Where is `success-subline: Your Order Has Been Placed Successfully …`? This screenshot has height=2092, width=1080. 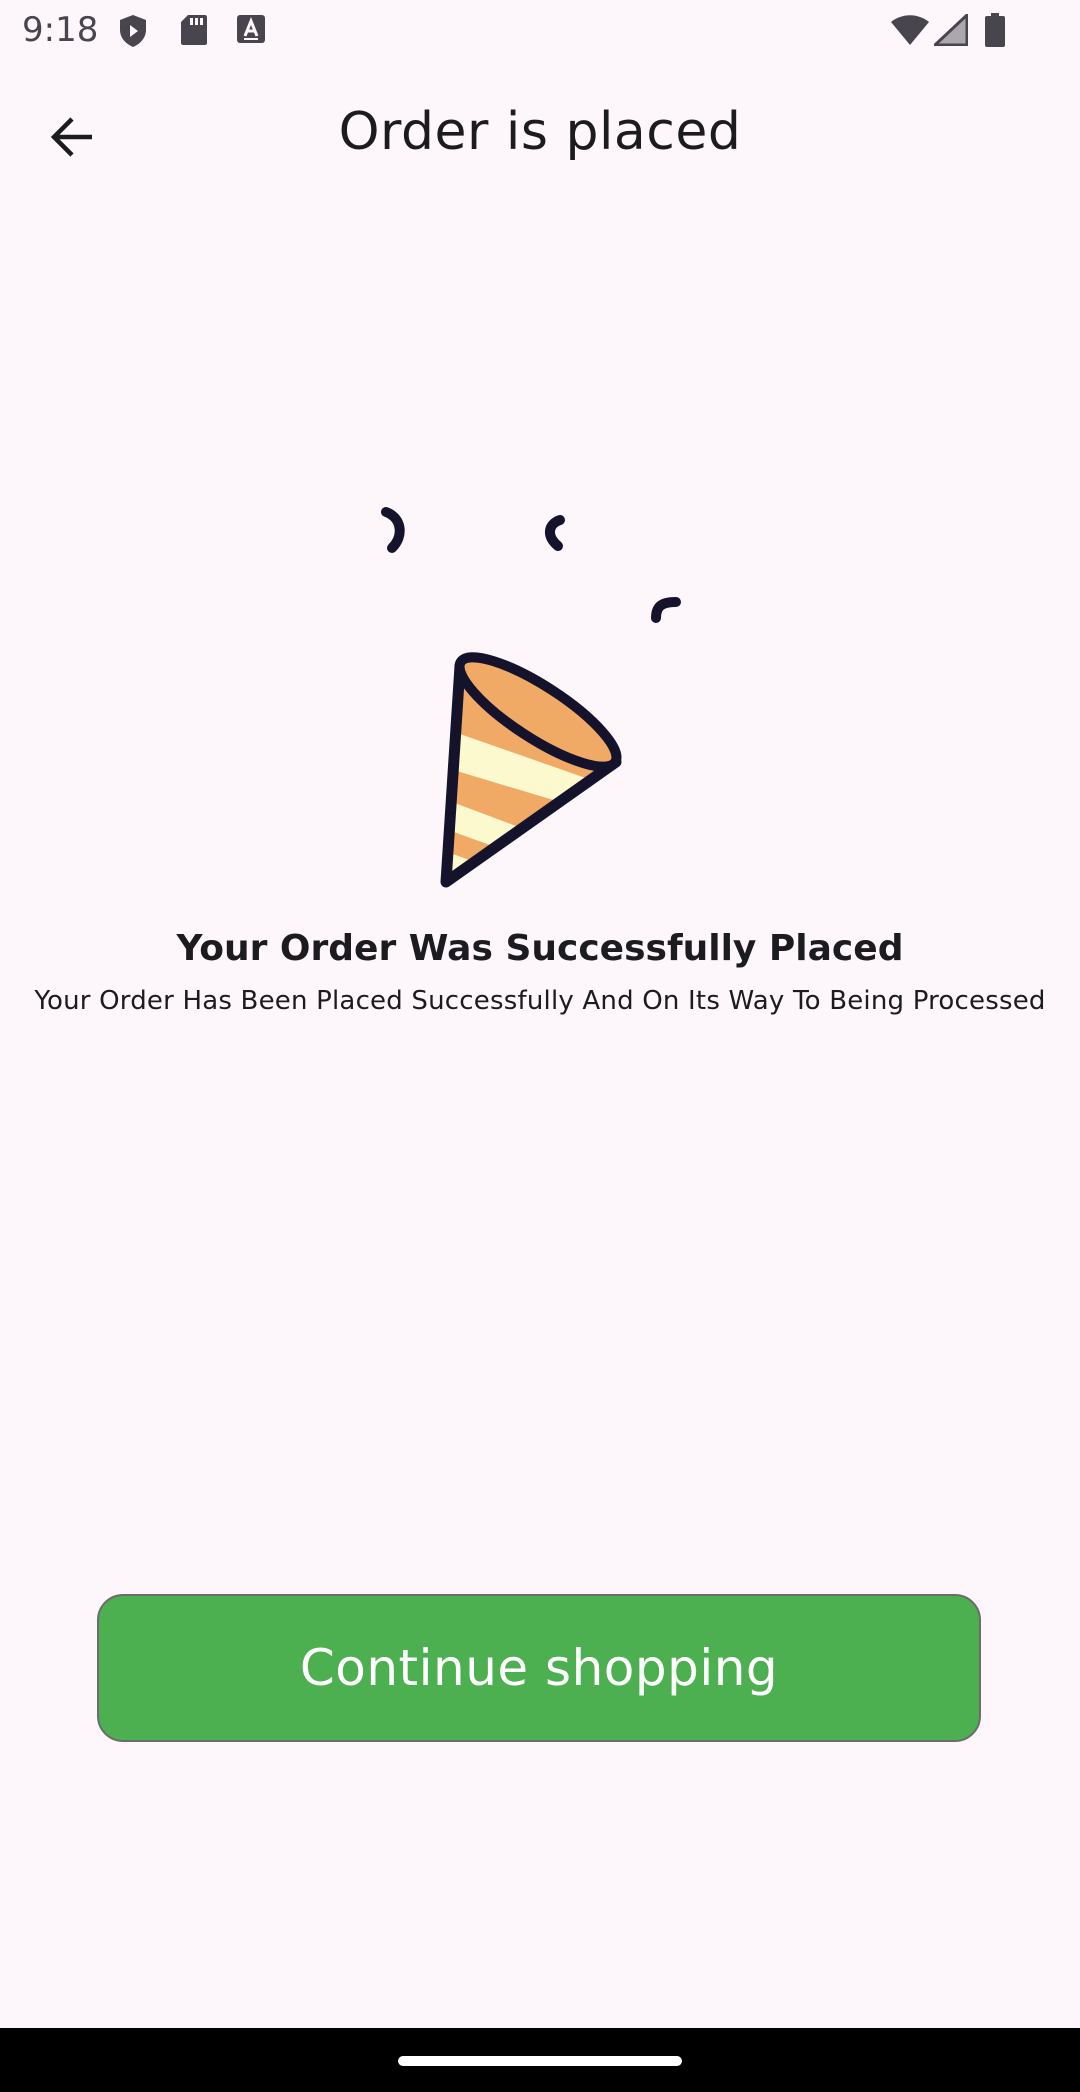
success-subline: Your Order Has Been Placed Successfully … is located at coordinates (540, 1001).